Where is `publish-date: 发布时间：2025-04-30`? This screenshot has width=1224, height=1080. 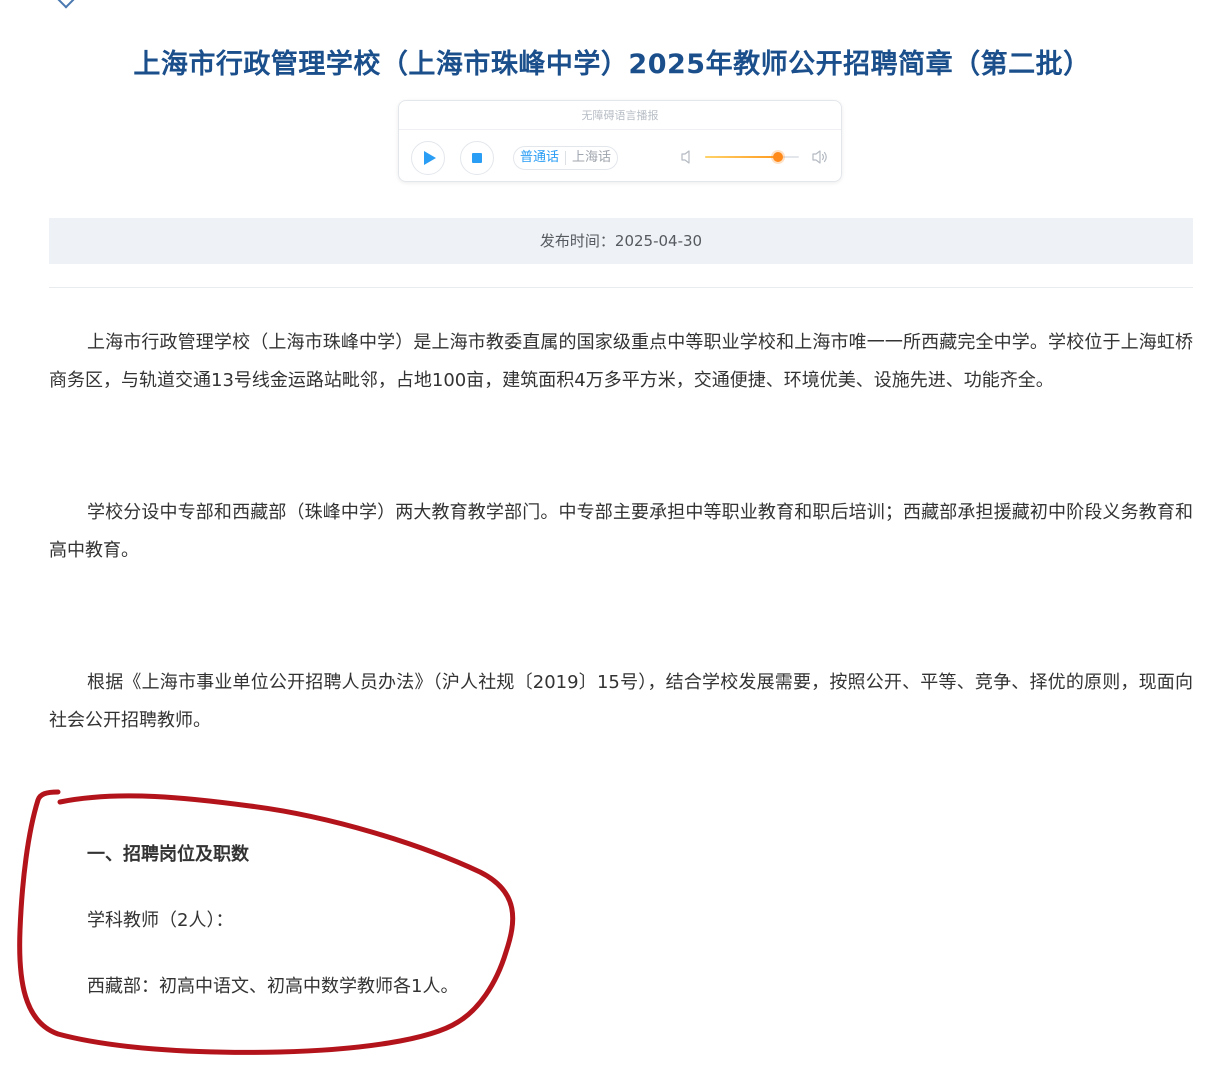 publish-date: 发布时间：2025-04-30 is located at coordinates (621, 241).